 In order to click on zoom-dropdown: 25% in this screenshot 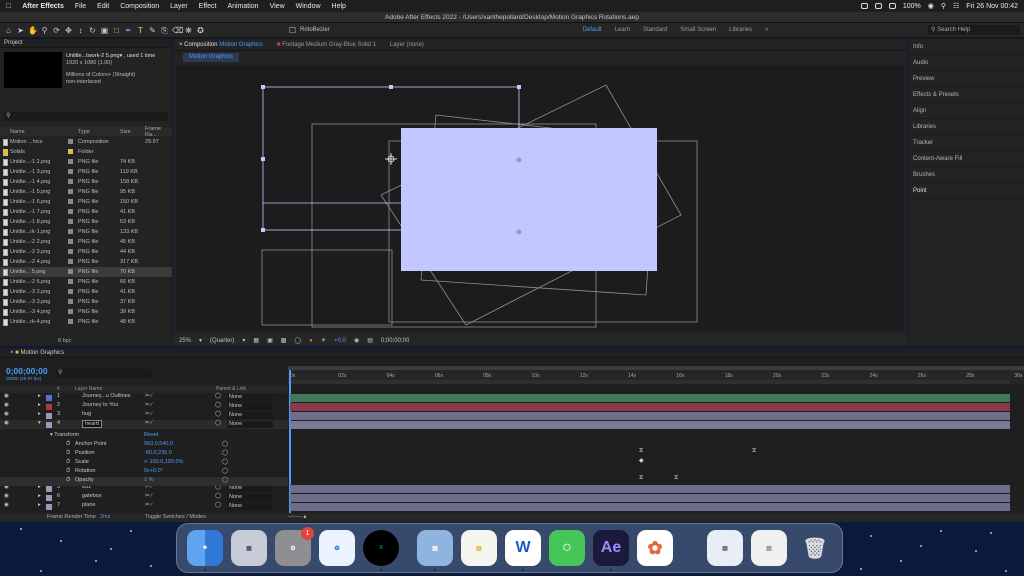, I will do `click(185, 341)`.